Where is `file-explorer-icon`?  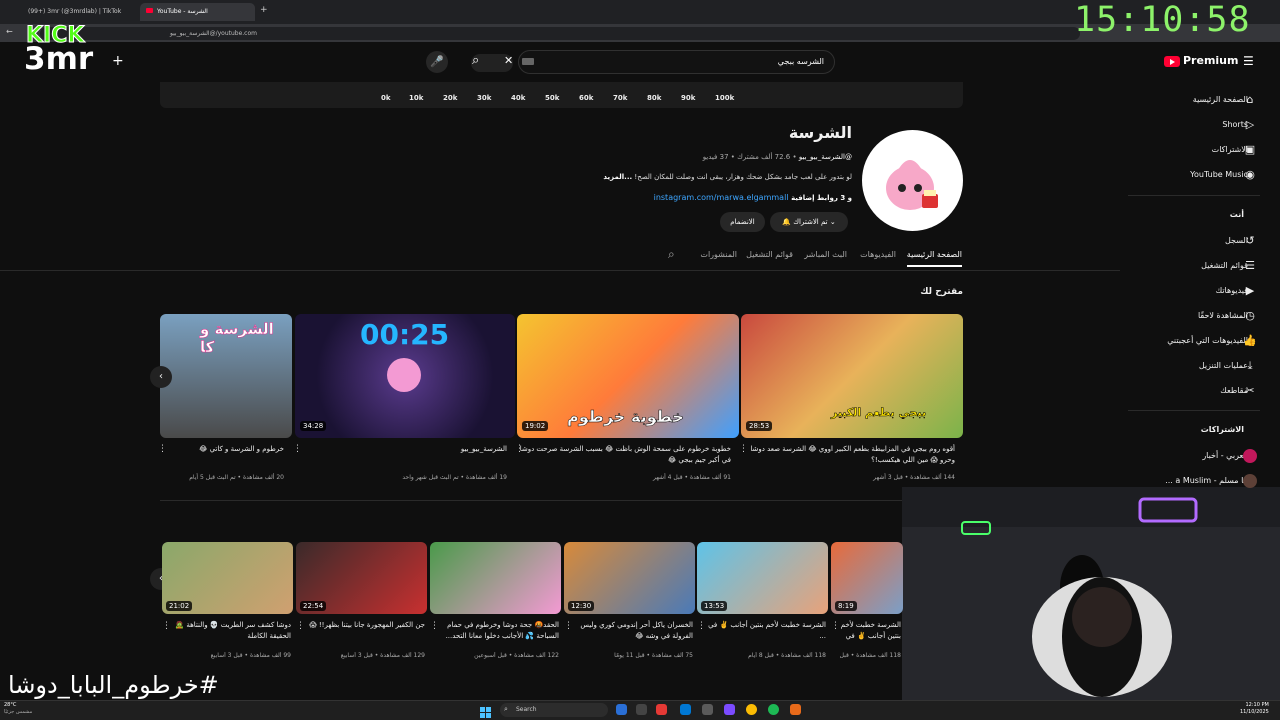 file-explorer-icon is located at coordinates (621, 709).